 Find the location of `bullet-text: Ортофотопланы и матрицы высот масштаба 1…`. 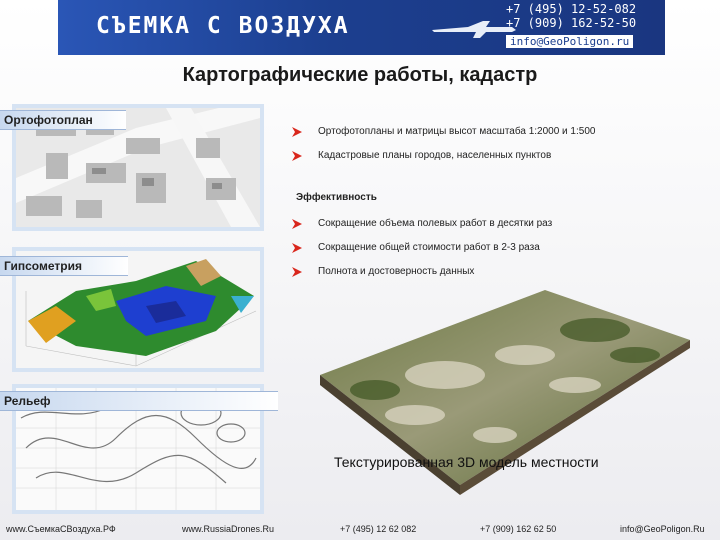

bullet-text: Ортофотопланы и матрицы высот масштаба 1… is located at coordinates (457, 131).